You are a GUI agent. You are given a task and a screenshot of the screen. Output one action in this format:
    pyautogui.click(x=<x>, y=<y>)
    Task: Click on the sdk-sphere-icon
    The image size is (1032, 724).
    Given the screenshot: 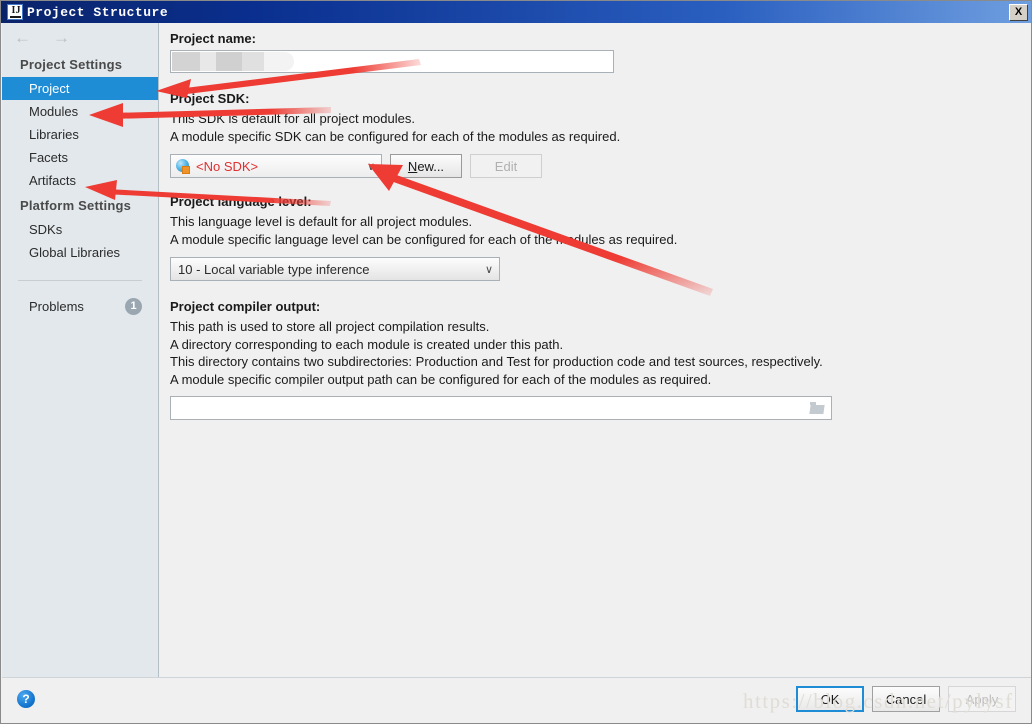 What is the action you would take?
    pyautogui.click(x=183, y=166)
    